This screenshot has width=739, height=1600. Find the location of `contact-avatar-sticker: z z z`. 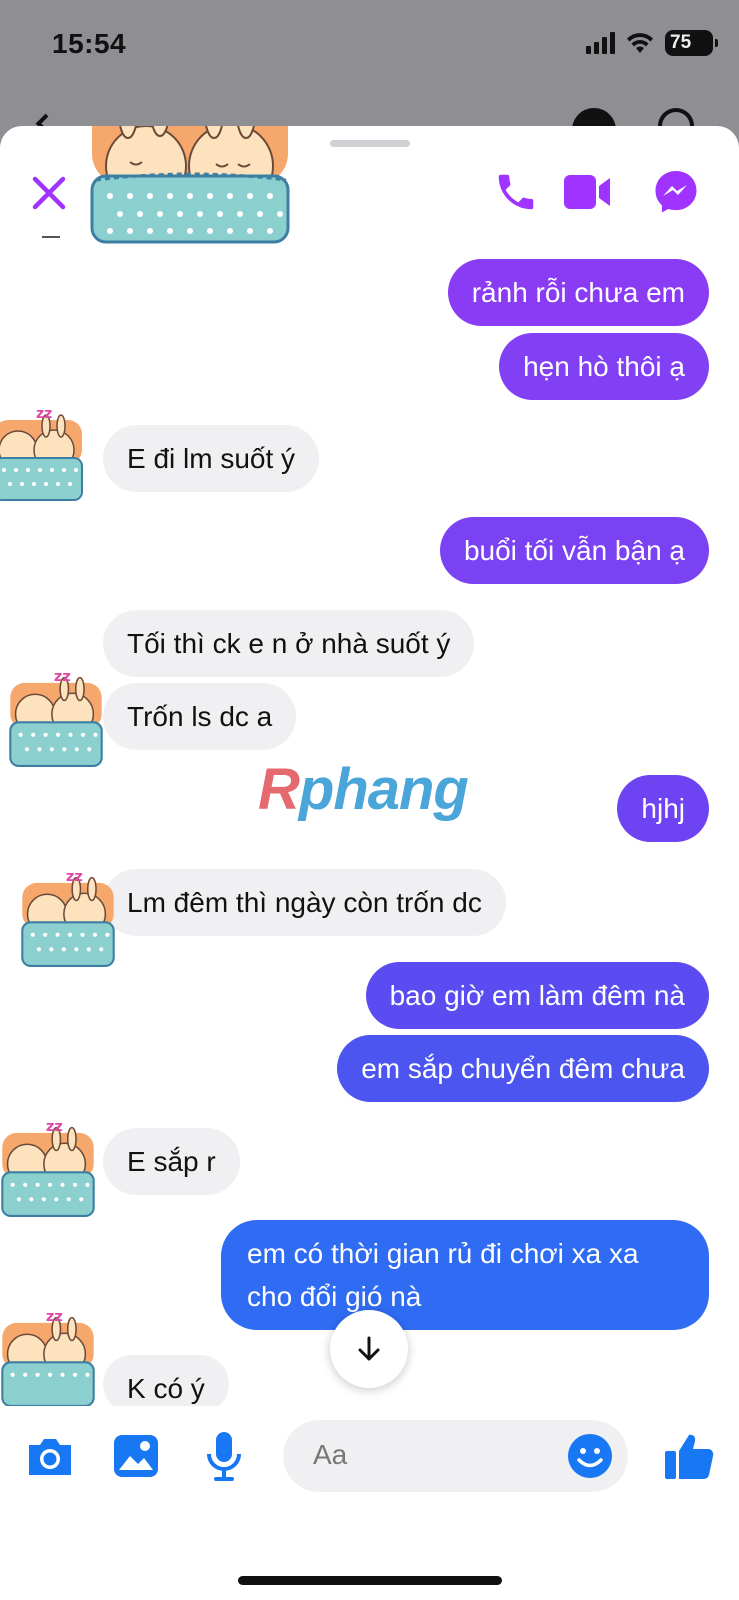

contact-avatar-sticker: z z z is located at coordinates (191, 186).